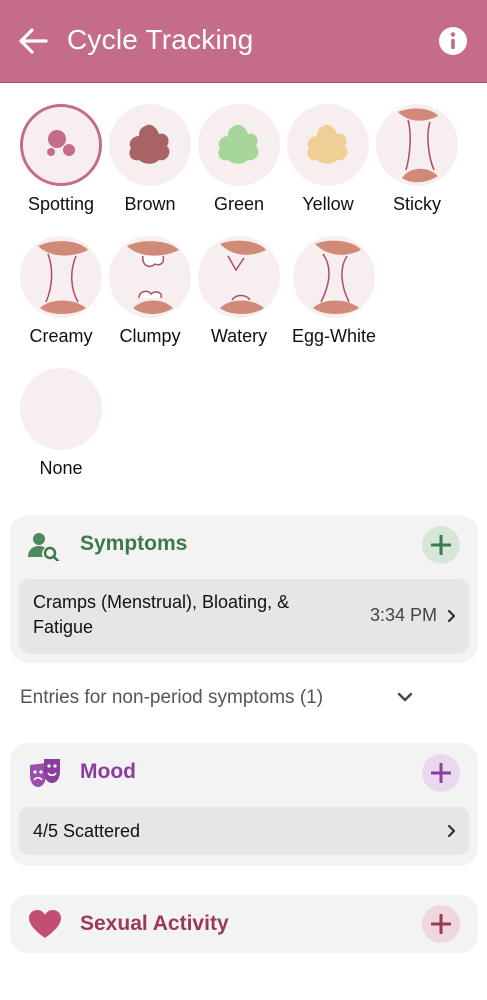 The image size is (487, 1000). Describe the element at coordinates (33, 41) in the screenshot. I see `arrow-left-icon` at that location.